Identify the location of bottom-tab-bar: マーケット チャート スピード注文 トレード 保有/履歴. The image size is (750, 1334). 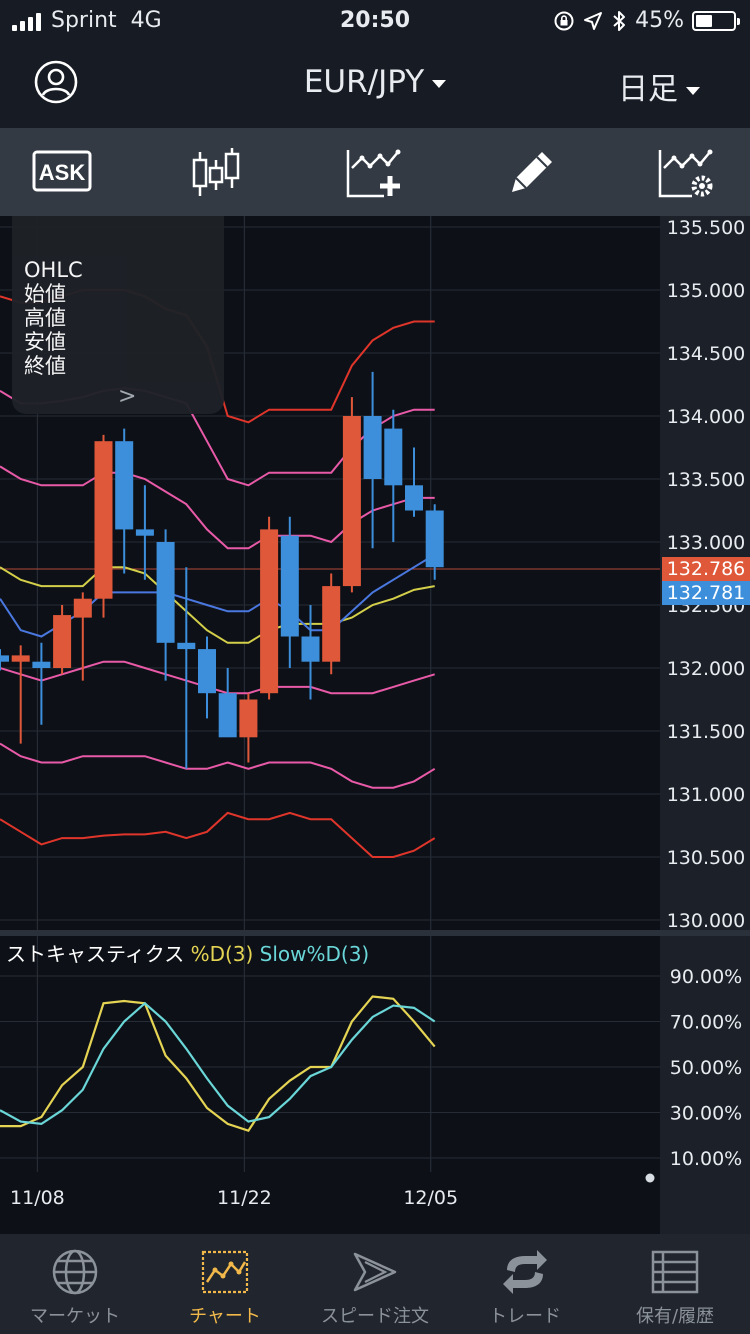
(375, 1284).